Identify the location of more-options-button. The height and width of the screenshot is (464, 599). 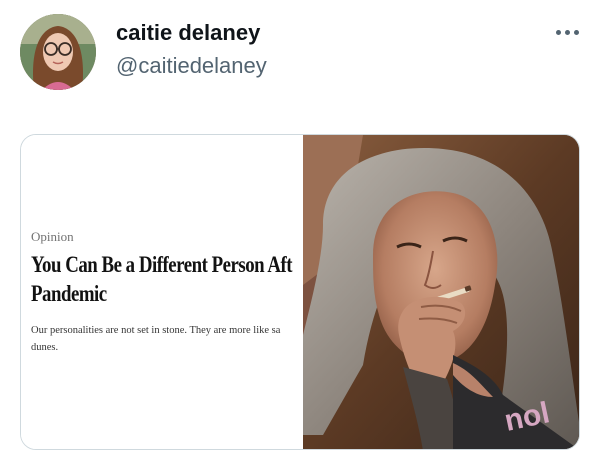
(567, 32).